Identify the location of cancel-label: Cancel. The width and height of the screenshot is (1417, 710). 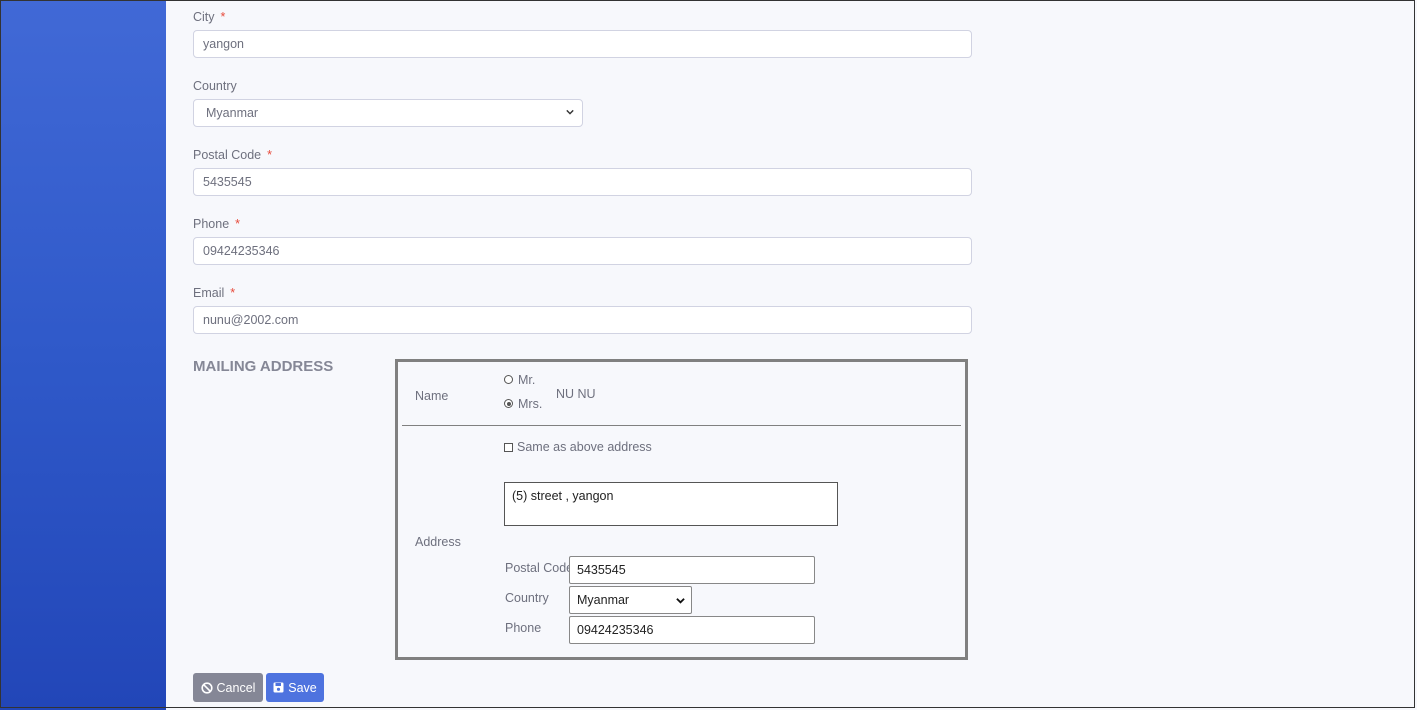
(236, 687).